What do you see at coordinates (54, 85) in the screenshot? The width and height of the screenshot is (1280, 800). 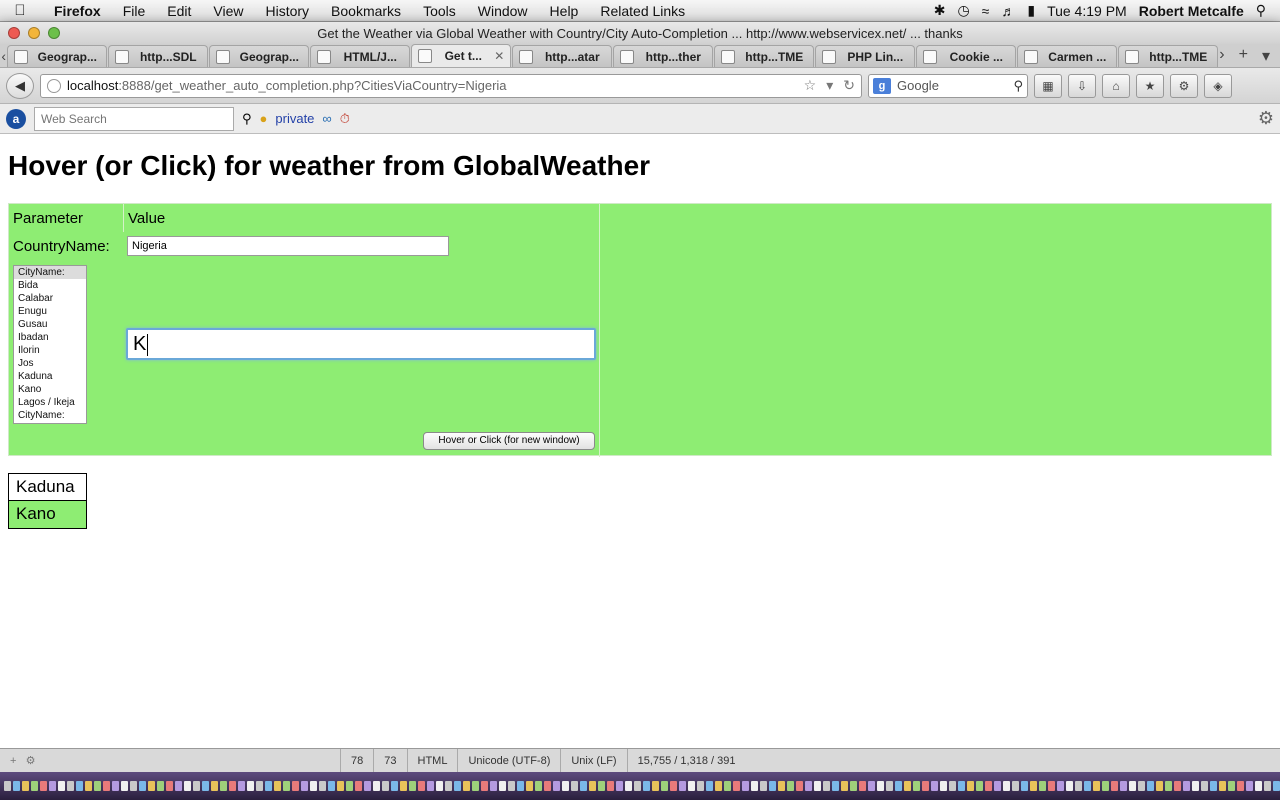 I see `site-identity-icon` at bounding box center [54, 85].